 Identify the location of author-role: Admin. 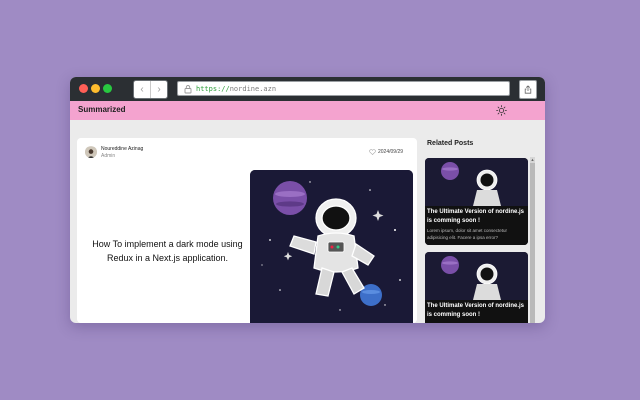
(108, 156).